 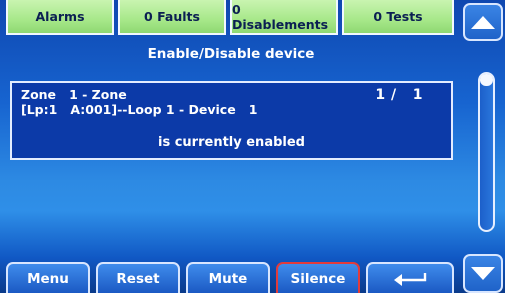 I want to click on enter-button, so click(x=410, y=277).